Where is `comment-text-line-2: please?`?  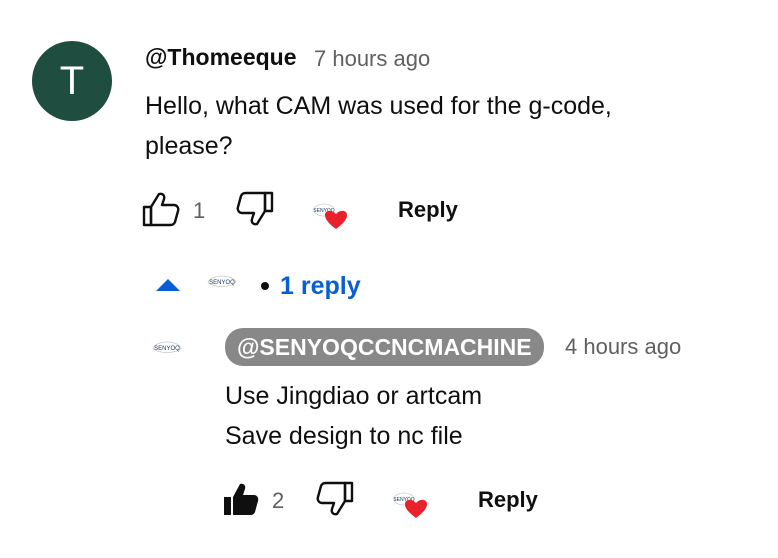 comment-text-line-2: please? is located at coordinates (189, 146).